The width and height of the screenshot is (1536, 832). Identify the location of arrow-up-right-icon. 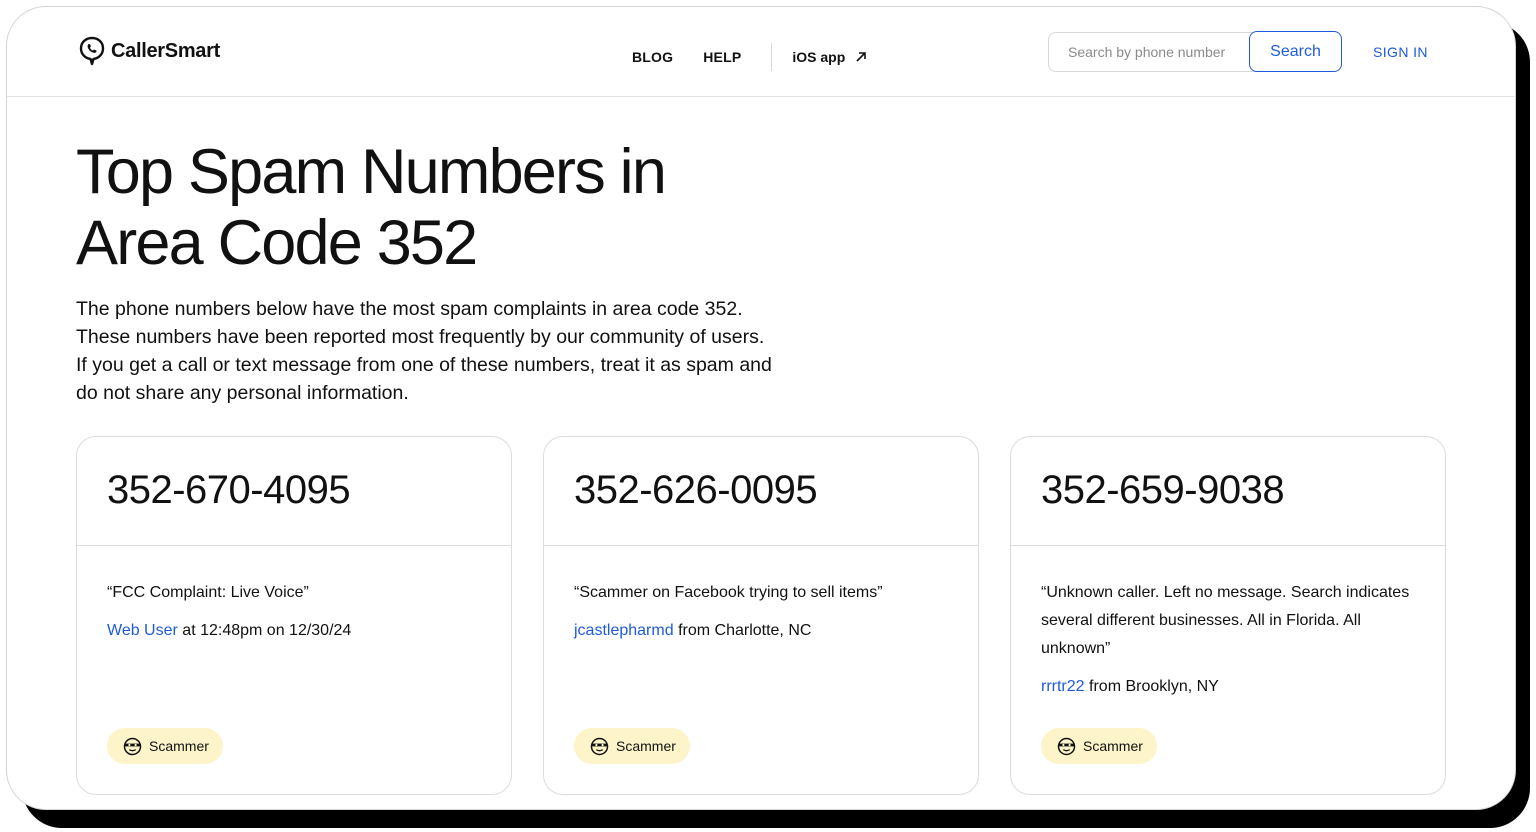
(861, 57).